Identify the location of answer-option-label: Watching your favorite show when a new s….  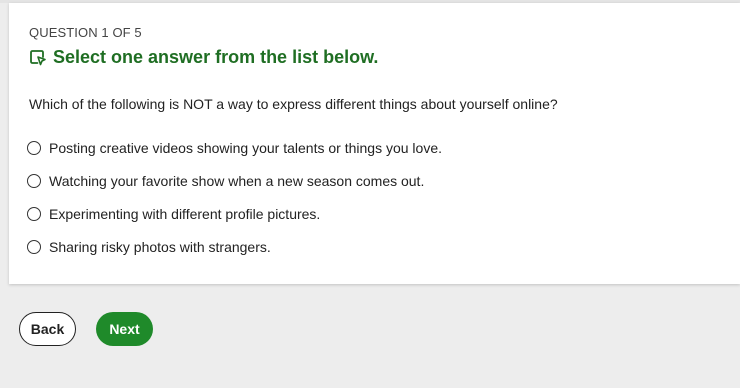
(237, 180).